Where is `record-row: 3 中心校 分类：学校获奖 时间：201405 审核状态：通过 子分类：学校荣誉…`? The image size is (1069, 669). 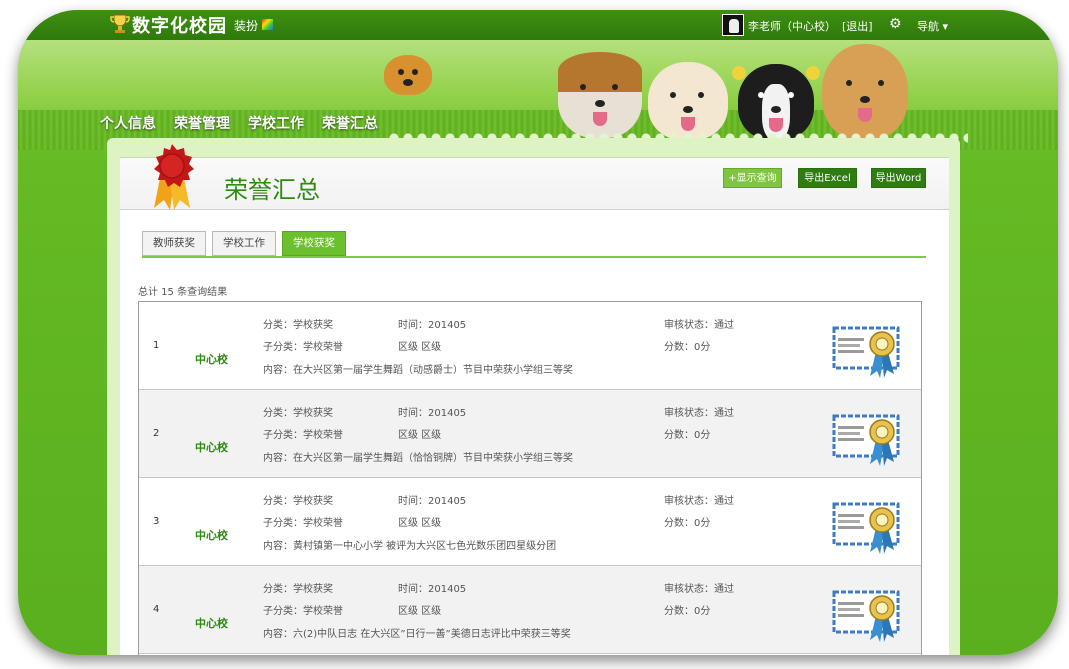
record-row: 3 中心校 分类：学校获奖 时间：201405 审核状态：通过 子分类：学校荣誉… is located at coordinates (530, 522).